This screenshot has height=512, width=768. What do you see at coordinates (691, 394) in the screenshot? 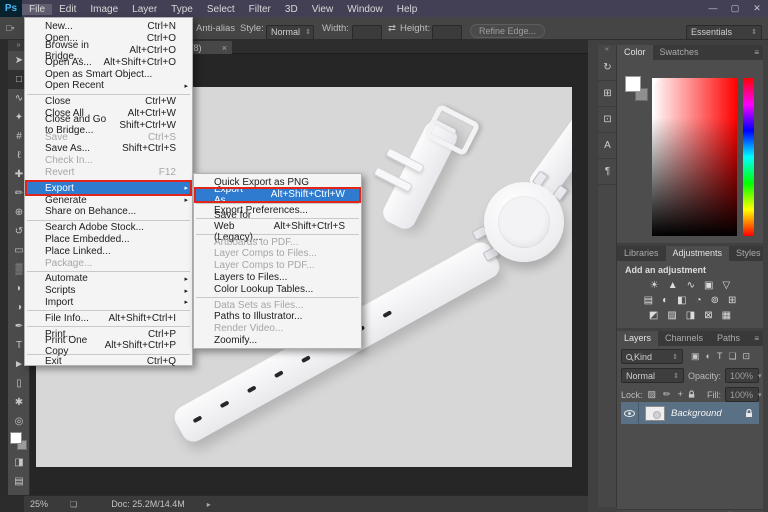
I see `lock-all-icon` at bounding box center [691, 394].